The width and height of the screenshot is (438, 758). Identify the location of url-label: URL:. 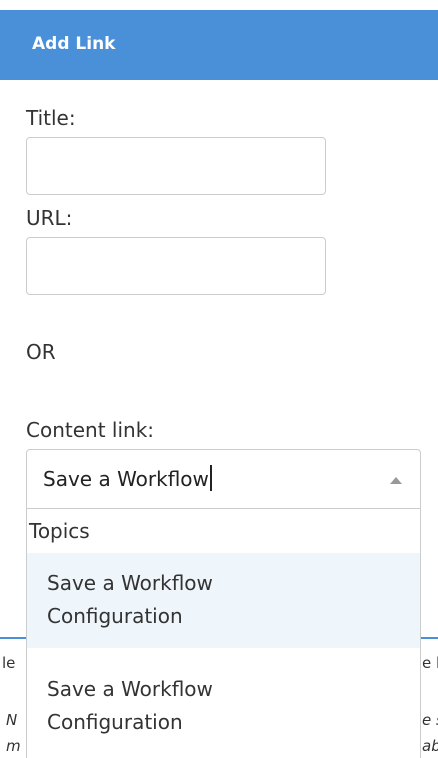
(49, 218).